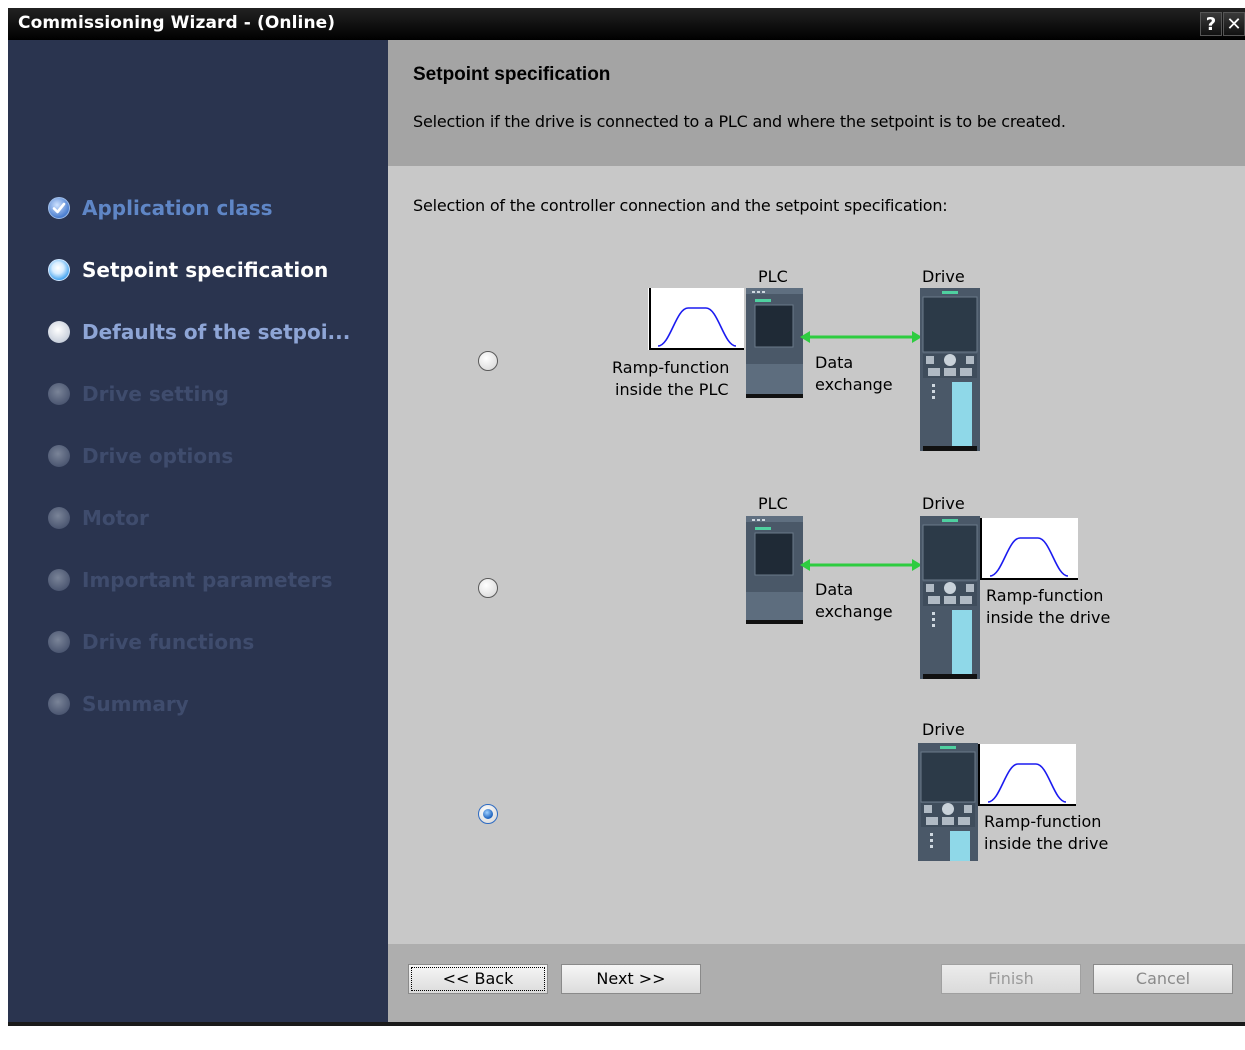  Describe the element at coordinates (626, 1024) in the screenshot. I see `window-bottom-border` at that location.